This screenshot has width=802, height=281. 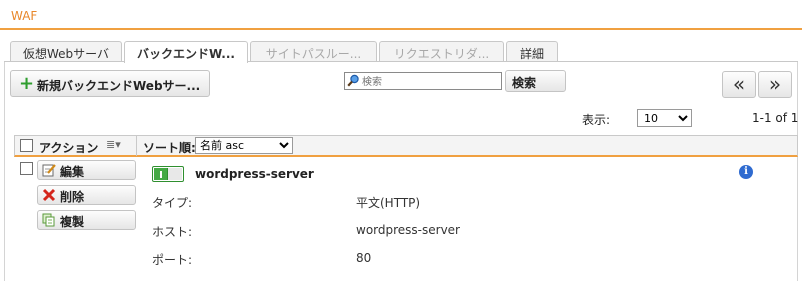 What do you see at coordinates (406, 146) in the screenshot?
I see `list-header: アクション ≣▾ ソート順: 名前 asc` at bounding box center [406, 146].